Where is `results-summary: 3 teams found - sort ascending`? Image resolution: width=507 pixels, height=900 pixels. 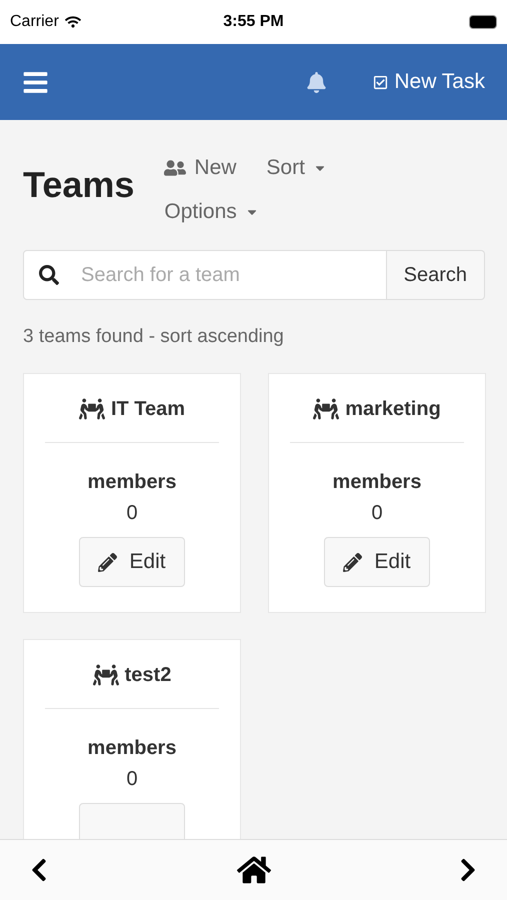
results-summary: 3 teams found - sort ascending is located at coordinates (154, 337).